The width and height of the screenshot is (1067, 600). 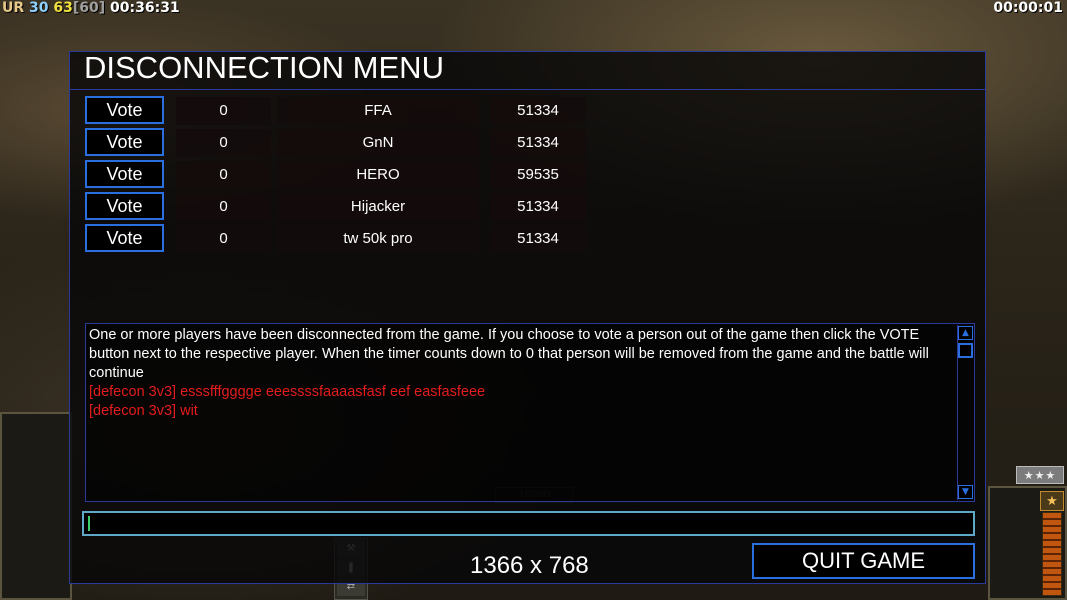 What do you see at coordinates (1040, 475) in the screenshot?
I see `rank-stars-tab: ★★★` at bounding box center [1040, 475].